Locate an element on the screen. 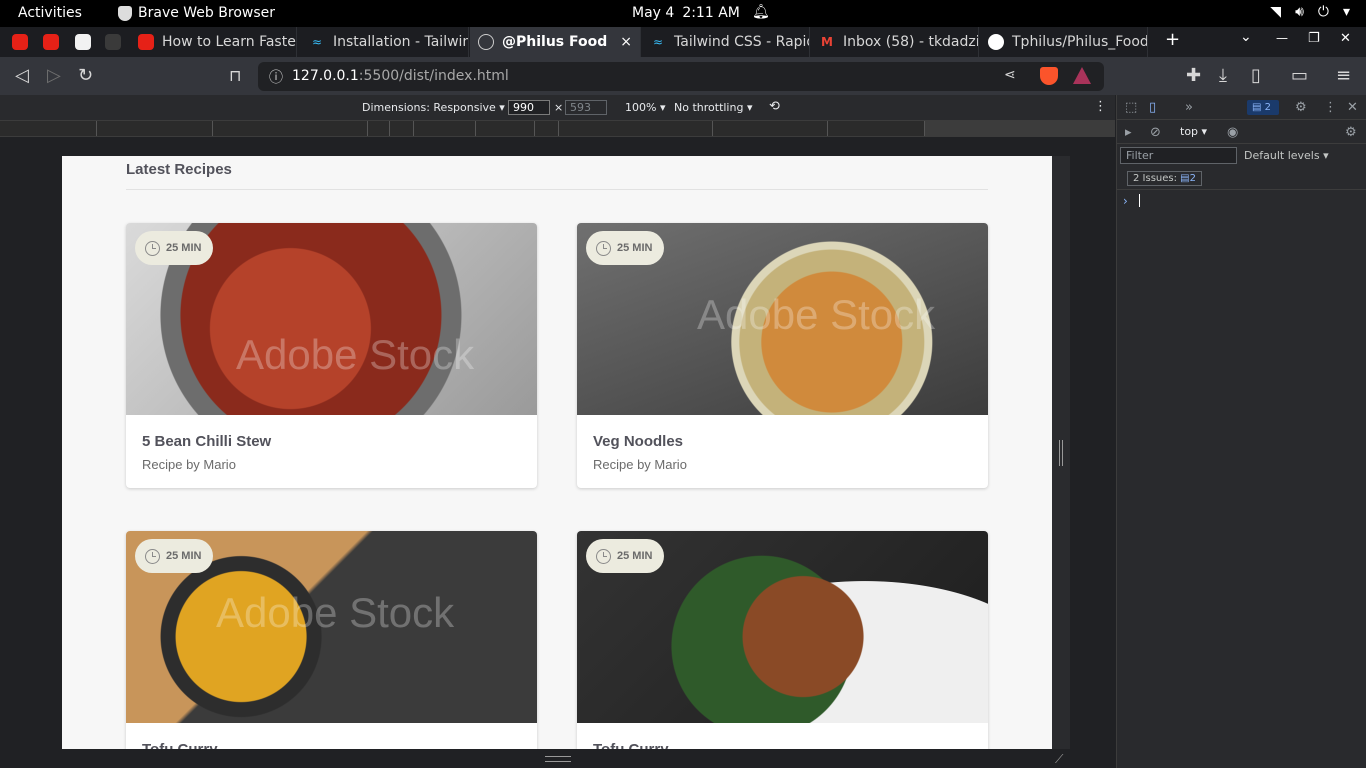 The height and width of the screenshot is (768, 1366). rotate-icon: ⟲ is located at coordinates (774, 106).